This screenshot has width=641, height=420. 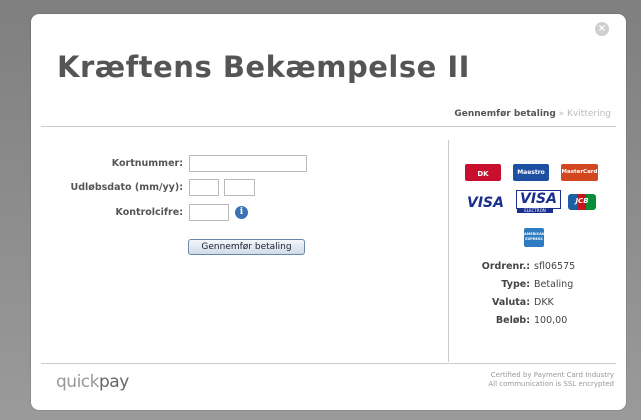 What do you see at coordinates (510, 302) in the screenshot?
I see `currency-label: Valuta:` at bounding box center [510, 302].